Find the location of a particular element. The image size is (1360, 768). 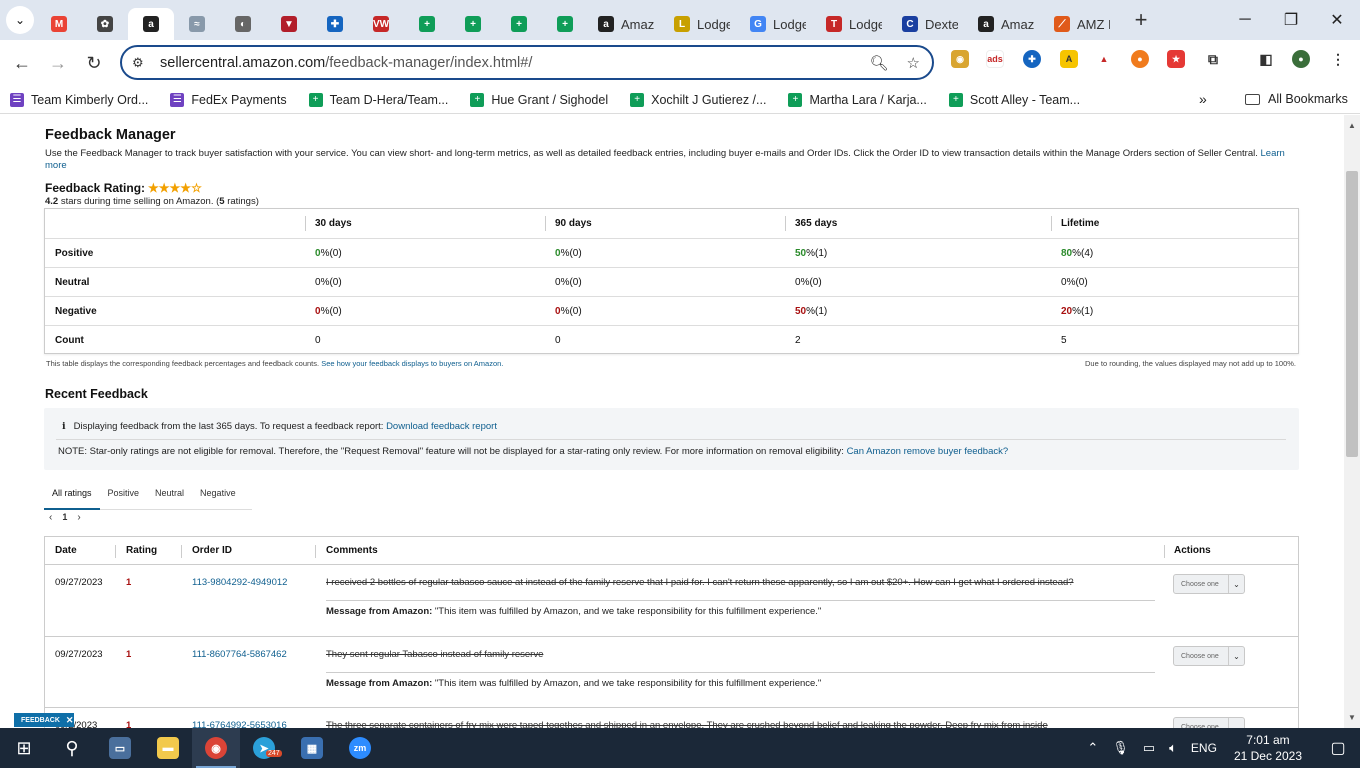

browser-tab: L Lodge is located at coordinates (702, 24).